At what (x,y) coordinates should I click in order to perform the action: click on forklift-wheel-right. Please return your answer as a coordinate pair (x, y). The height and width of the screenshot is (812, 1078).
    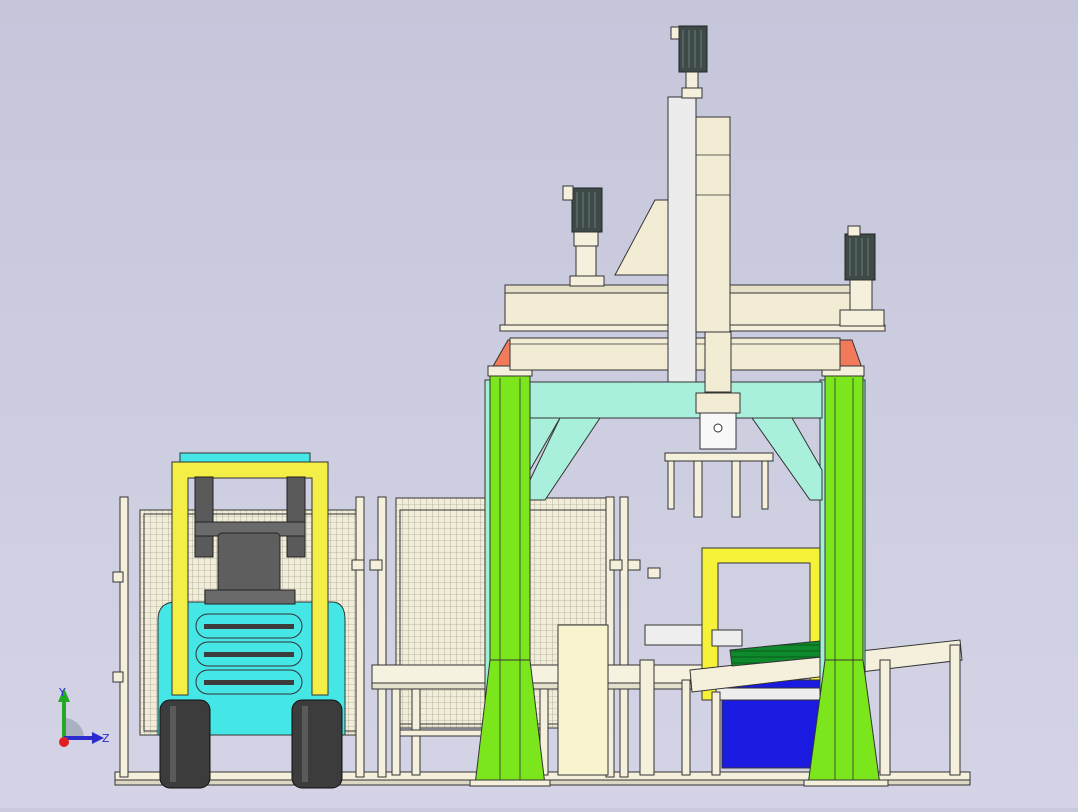
    Looking at the image, I should click on (317, 744).